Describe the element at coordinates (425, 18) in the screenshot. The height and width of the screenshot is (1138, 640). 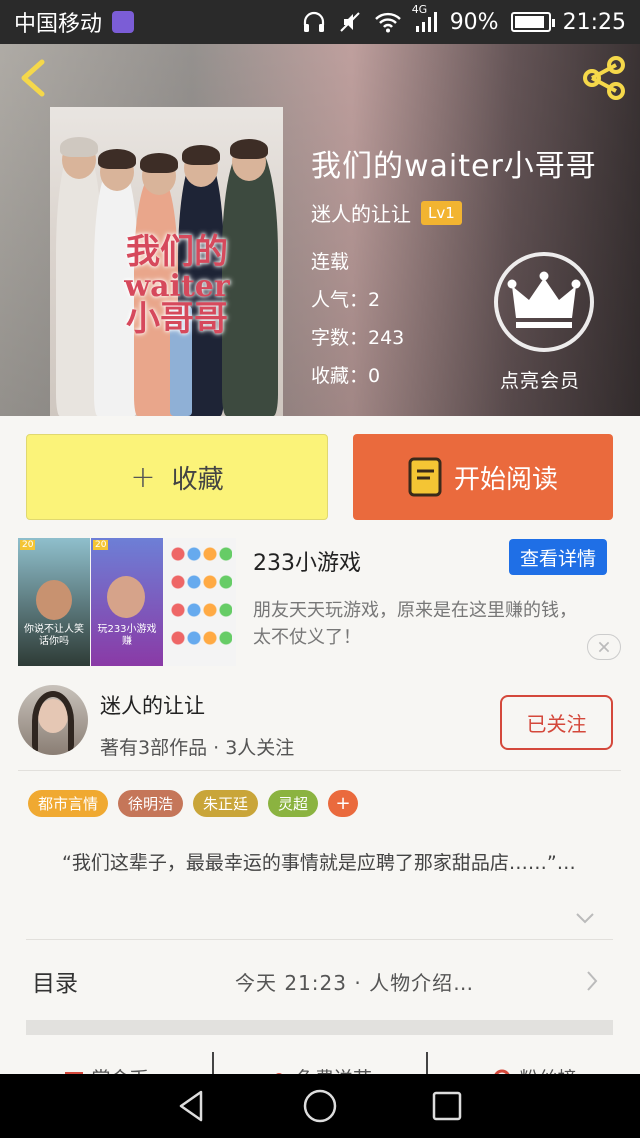
I see `signal-icon: 4G` at that location.